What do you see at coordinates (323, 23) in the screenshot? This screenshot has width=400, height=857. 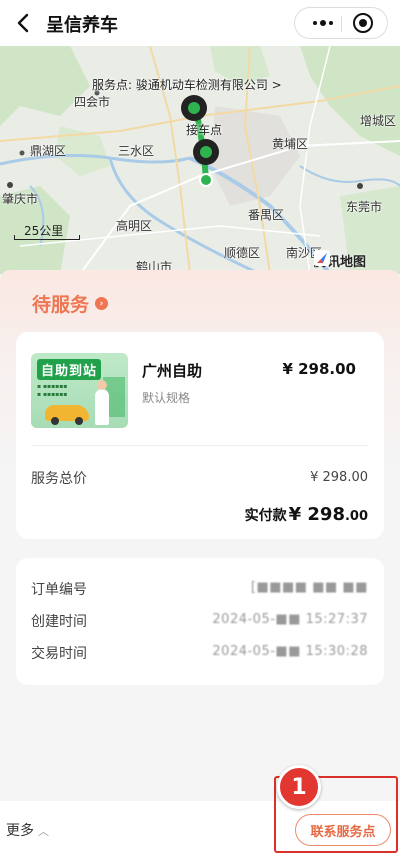 I see `more-menu-icon` at bounding box center [323, 23].